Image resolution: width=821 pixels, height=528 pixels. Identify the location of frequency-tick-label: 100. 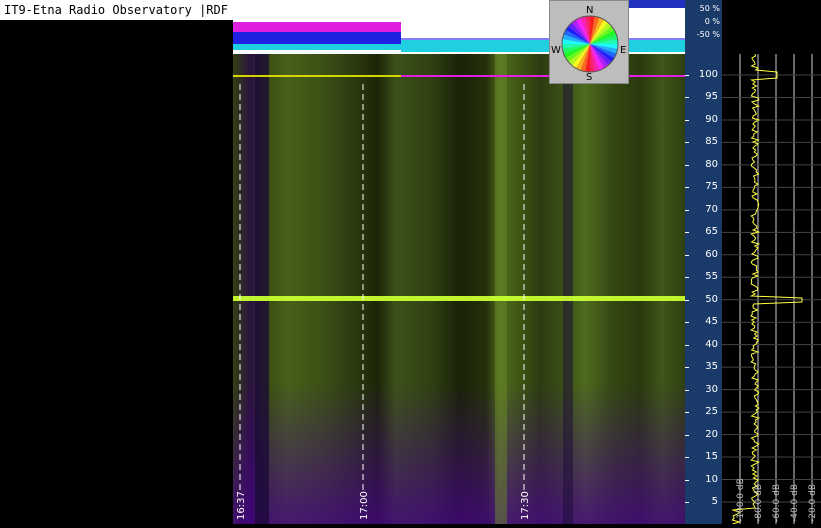
(708, 74).